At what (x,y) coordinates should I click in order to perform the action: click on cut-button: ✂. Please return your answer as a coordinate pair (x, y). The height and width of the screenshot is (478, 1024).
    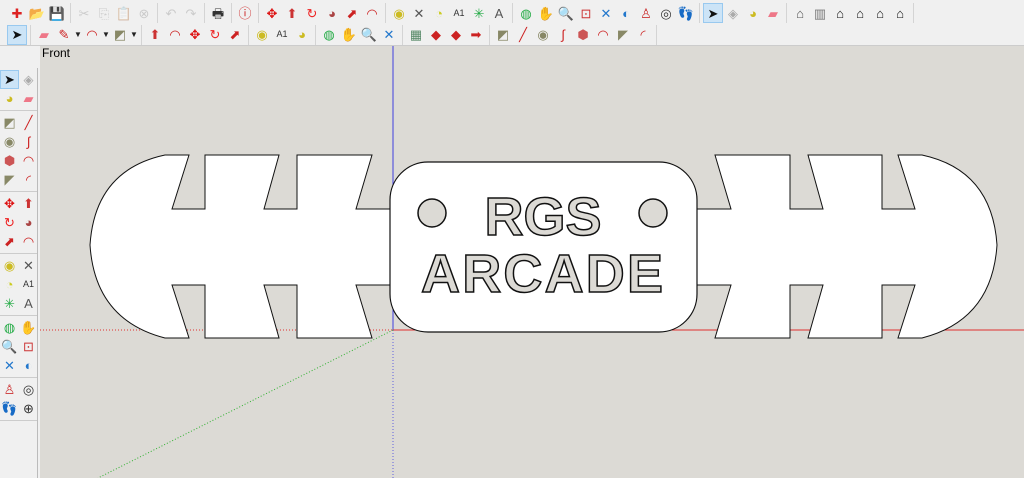
    Looking at the image, I should click on (84, 13).